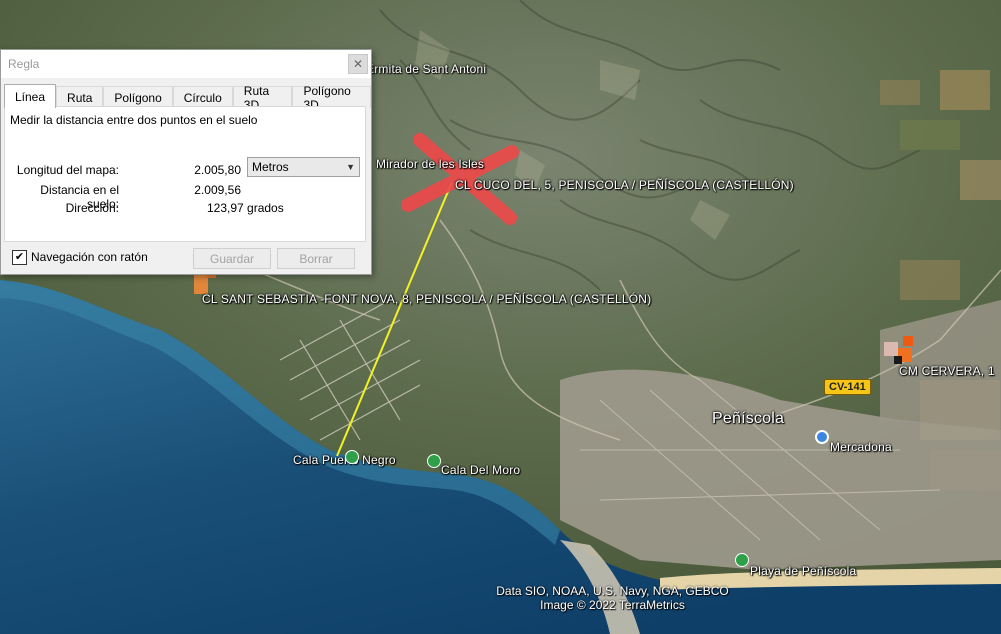  What do you see at coordinates (270, 167) in the screenshot?
I see `unit-select-value: Metros` at bounding box center [270, 167].